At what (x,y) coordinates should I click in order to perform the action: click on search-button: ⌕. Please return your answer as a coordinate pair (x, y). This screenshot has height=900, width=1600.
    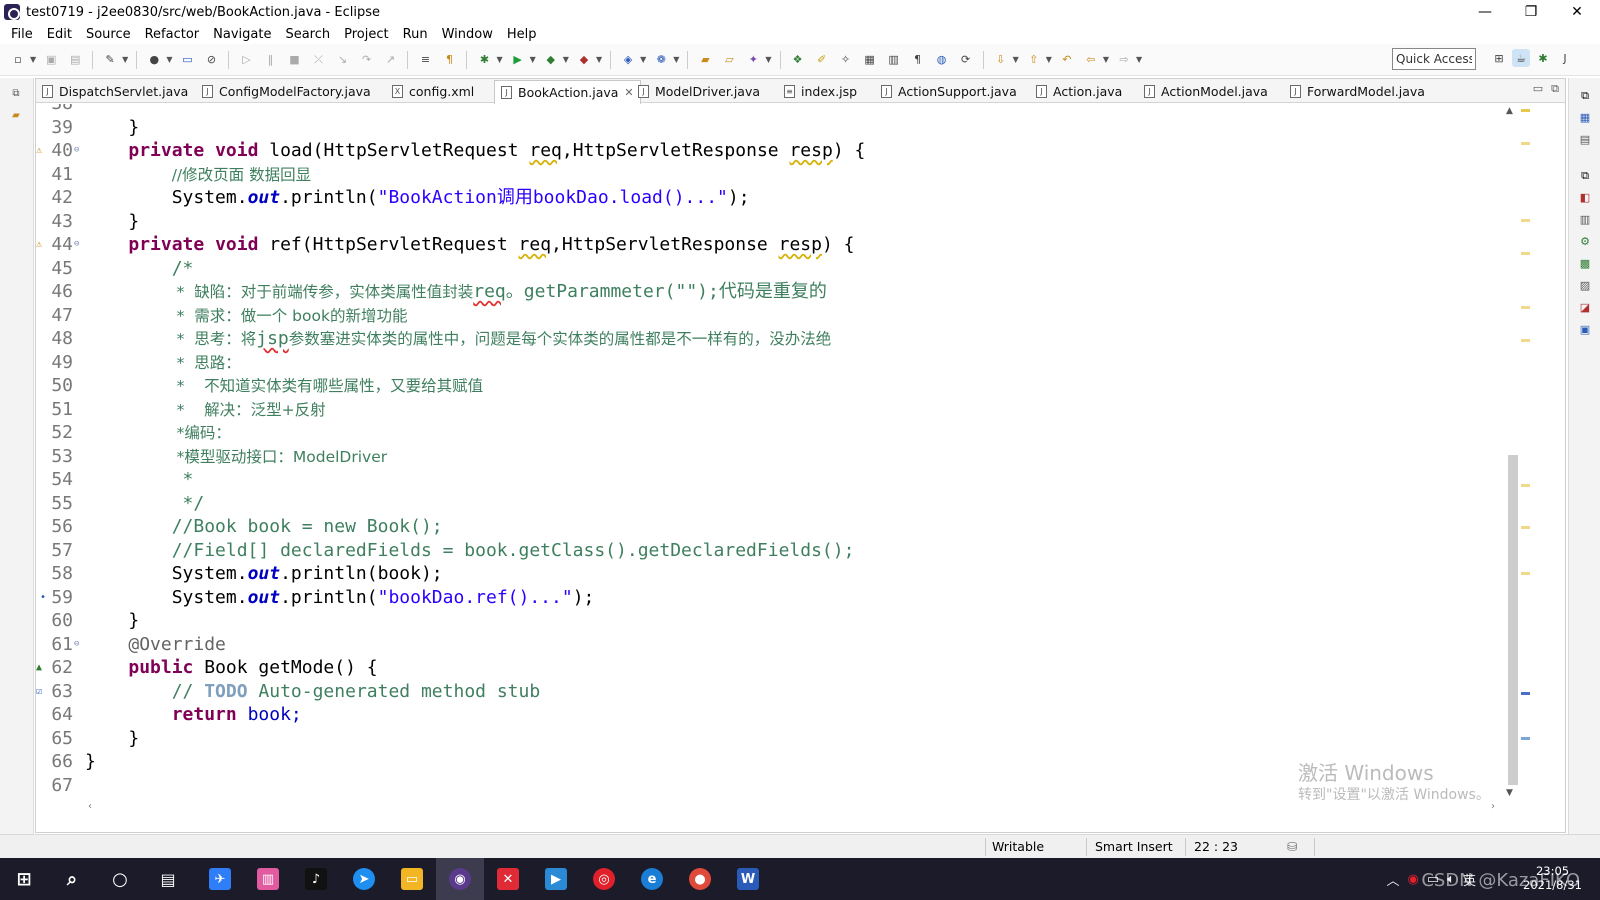
    Looking at the image, I should click on (72, 879).